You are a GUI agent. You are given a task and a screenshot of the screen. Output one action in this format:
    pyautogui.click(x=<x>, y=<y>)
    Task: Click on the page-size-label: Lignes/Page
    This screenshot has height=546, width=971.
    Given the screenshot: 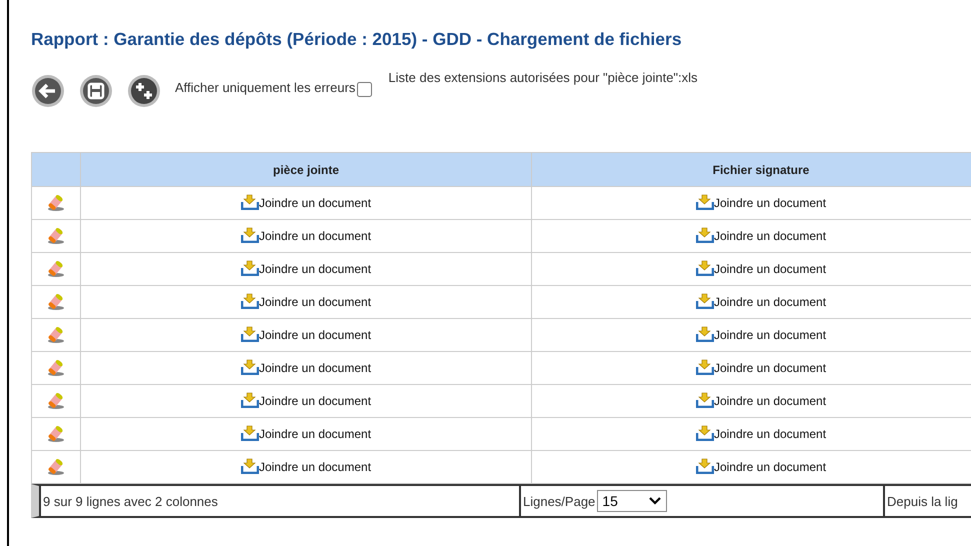 What is the action you would take?
    pyautogui.click(x=559, y=501)
    